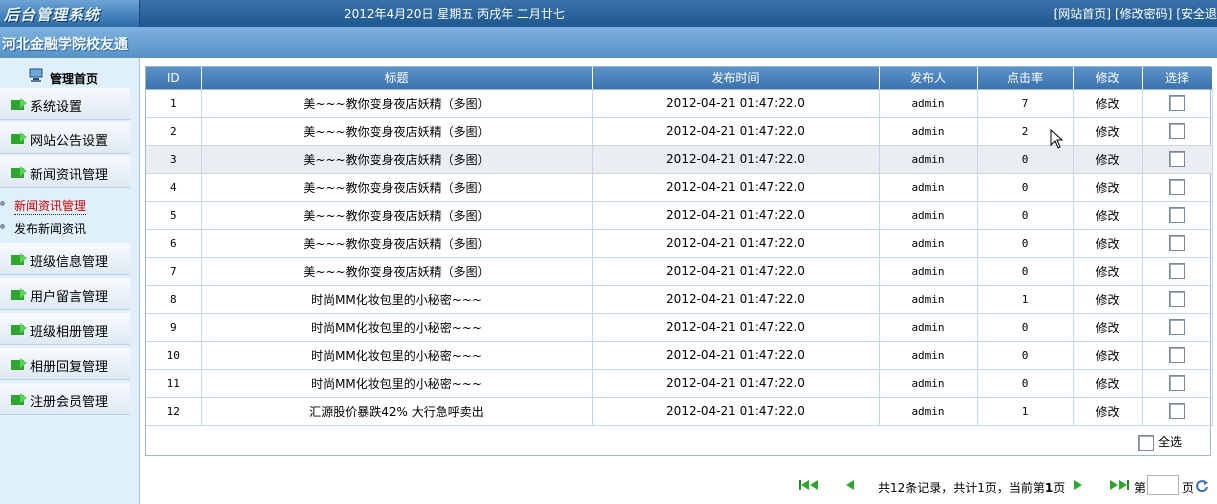 The height and width of the screenshot is (504, 1217). I want to click on select-all-checkbox, so click(1145, 442).